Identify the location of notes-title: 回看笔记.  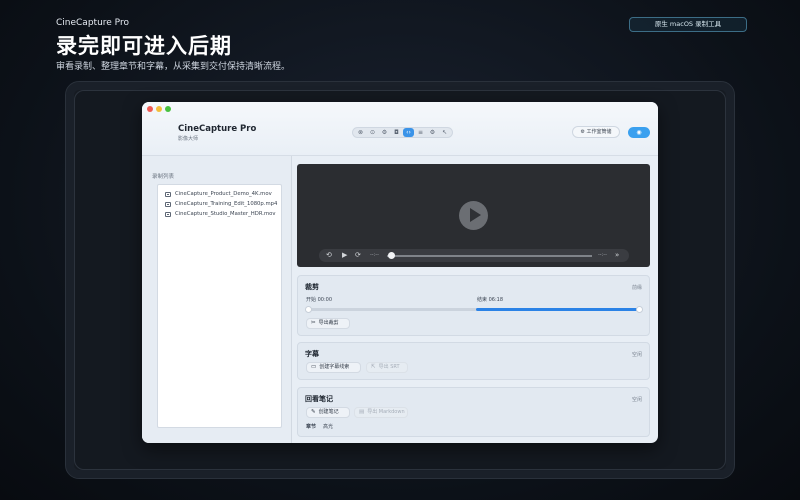
(319, 399).